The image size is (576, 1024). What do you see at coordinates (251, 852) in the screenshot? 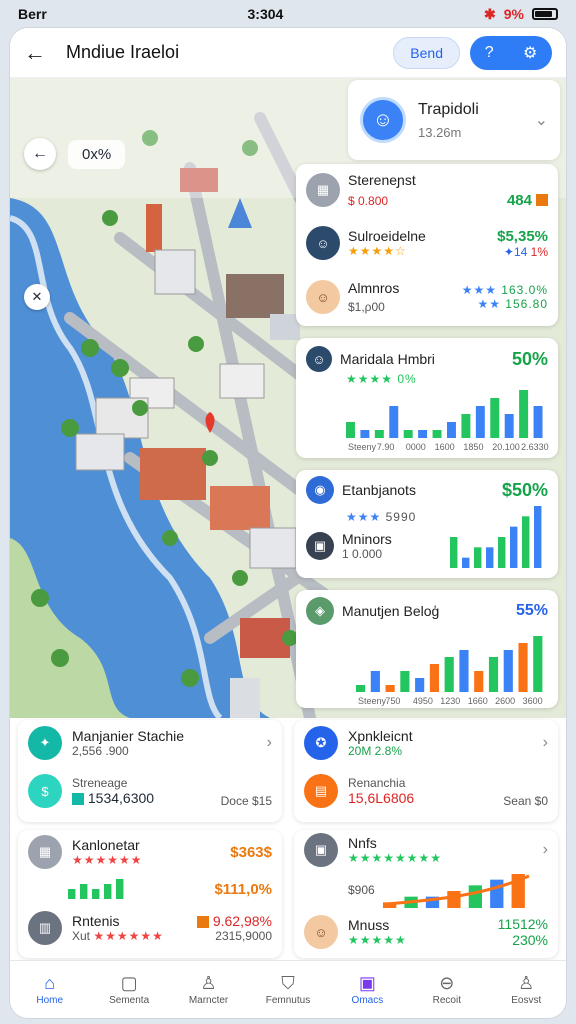
I see `card-value: $363$` at bounding box center [251, 852].